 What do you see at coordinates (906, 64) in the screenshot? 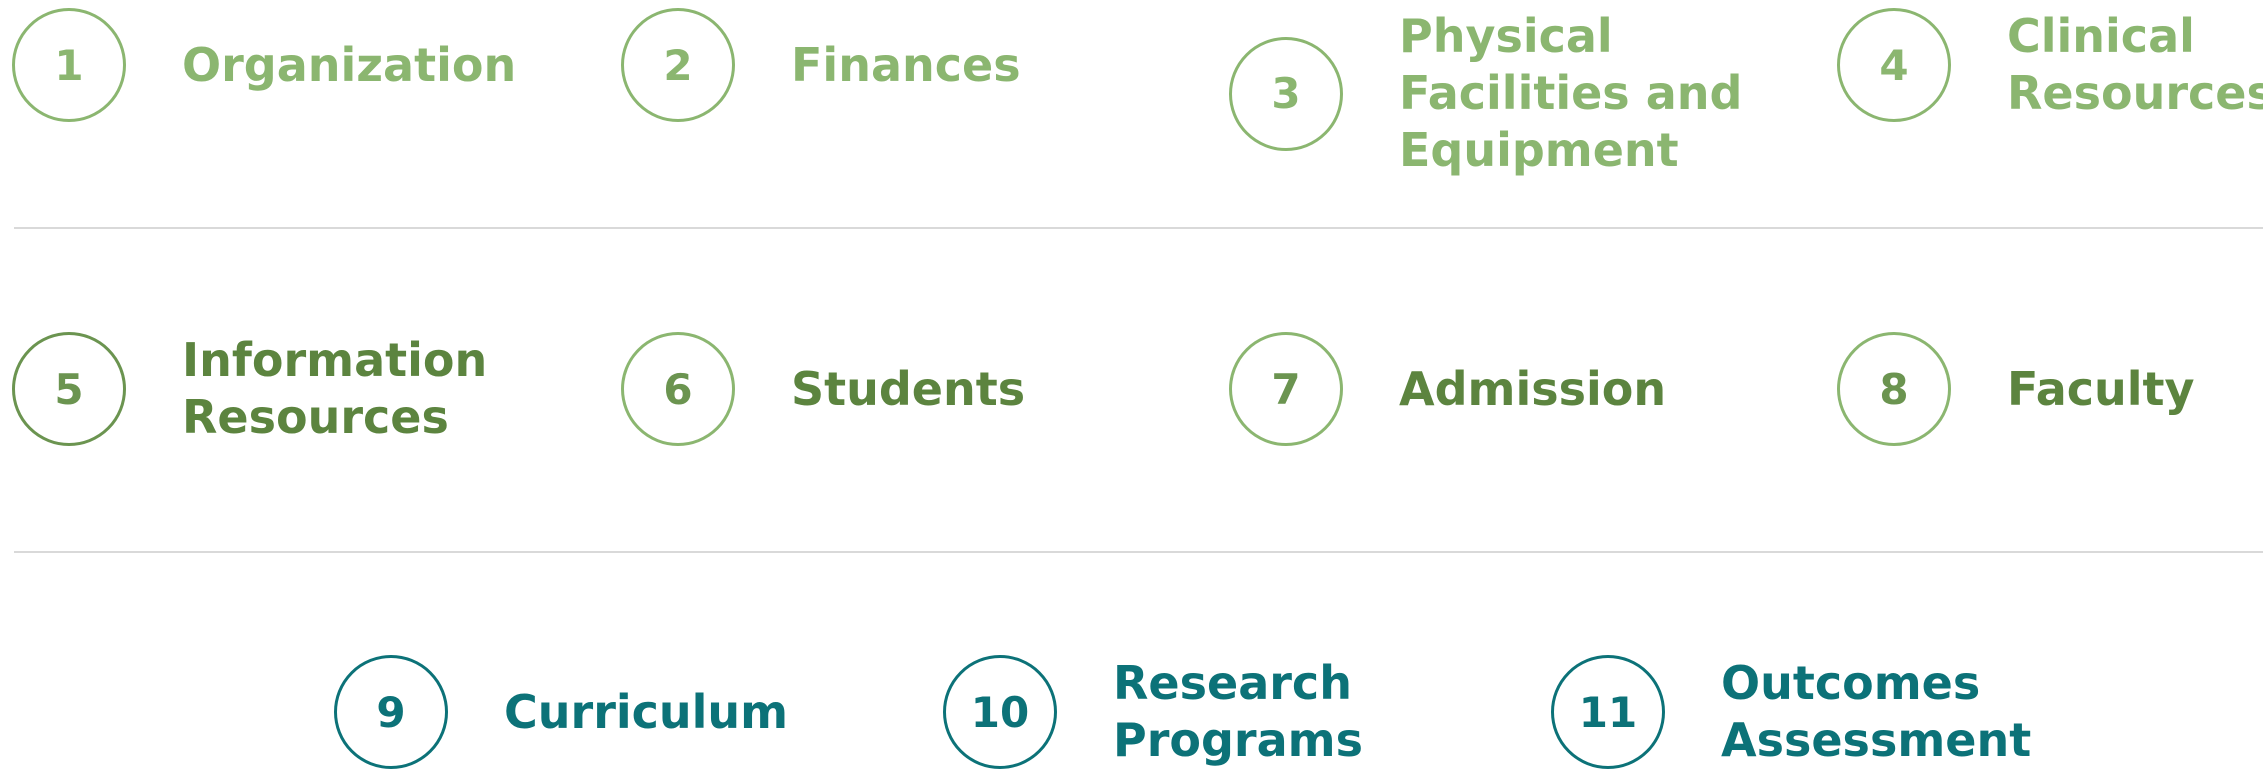
I see `item-label: Finances` at bounding box center [906, 64].